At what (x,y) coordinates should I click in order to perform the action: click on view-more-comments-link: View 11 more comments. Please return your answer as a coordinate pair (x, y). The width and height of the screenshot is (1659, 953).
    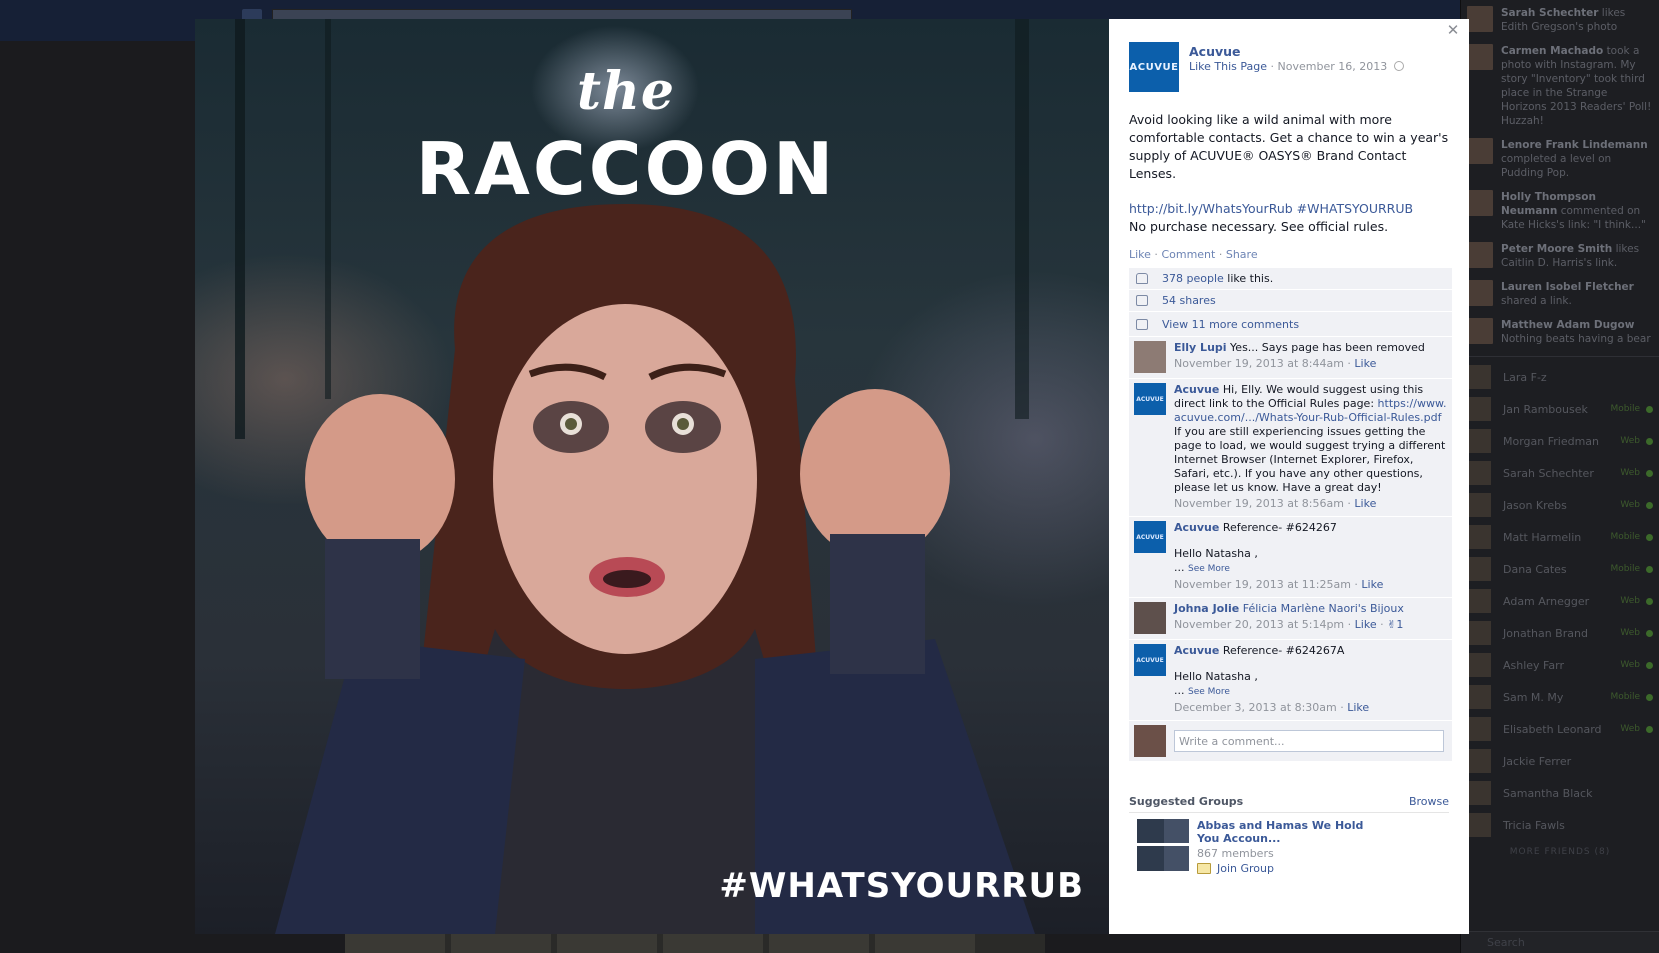
    Looking at the image, I should click on (1230, 324).